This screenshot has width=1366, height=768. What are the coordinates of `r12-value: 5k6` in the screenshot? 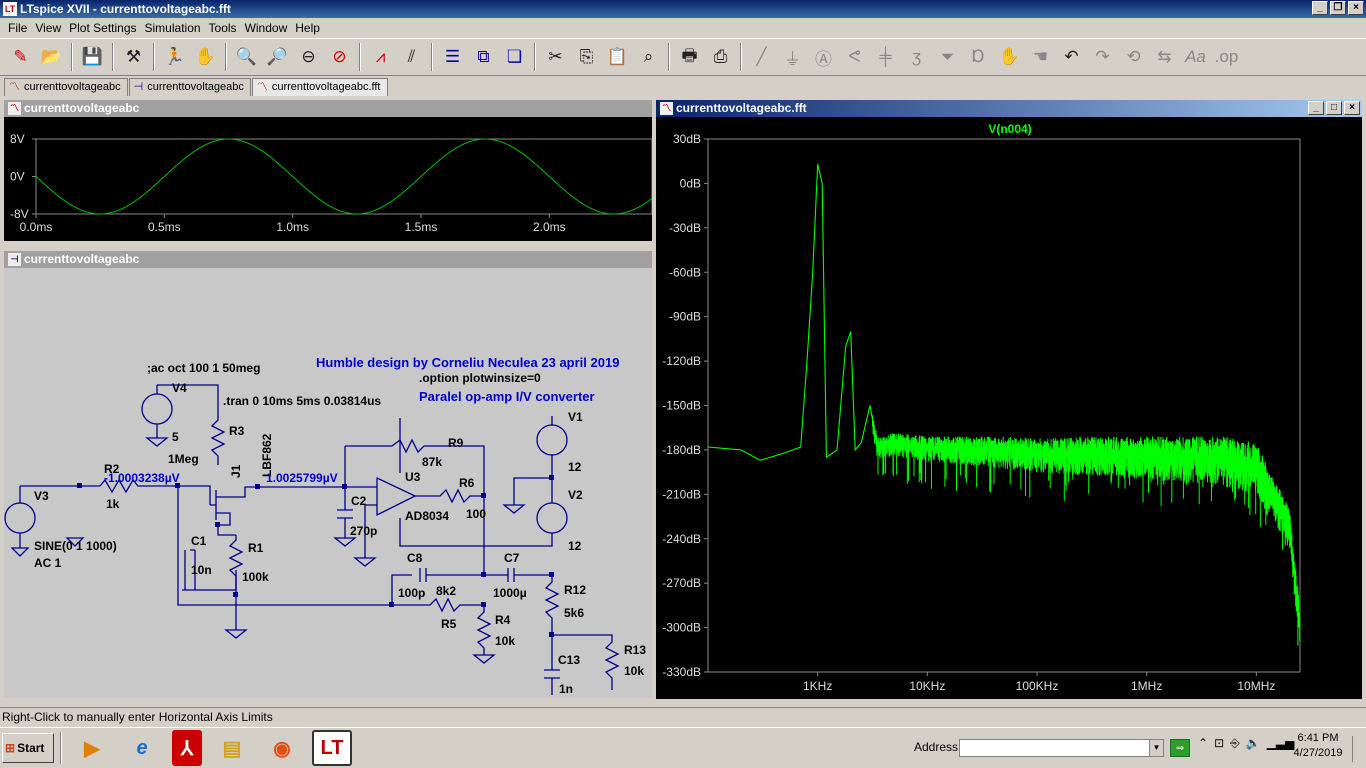 It's located at (574, 613).